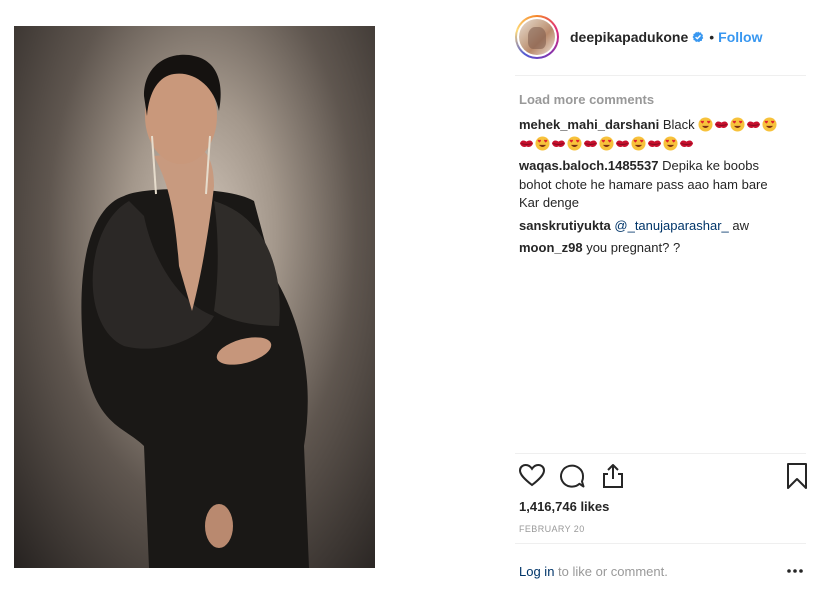 The width and height of the screenshot is (825, 589). Describe the element at coordinates (633, 247) in the screenshot. I see `comment-text: you pregnant? ?` at that location.